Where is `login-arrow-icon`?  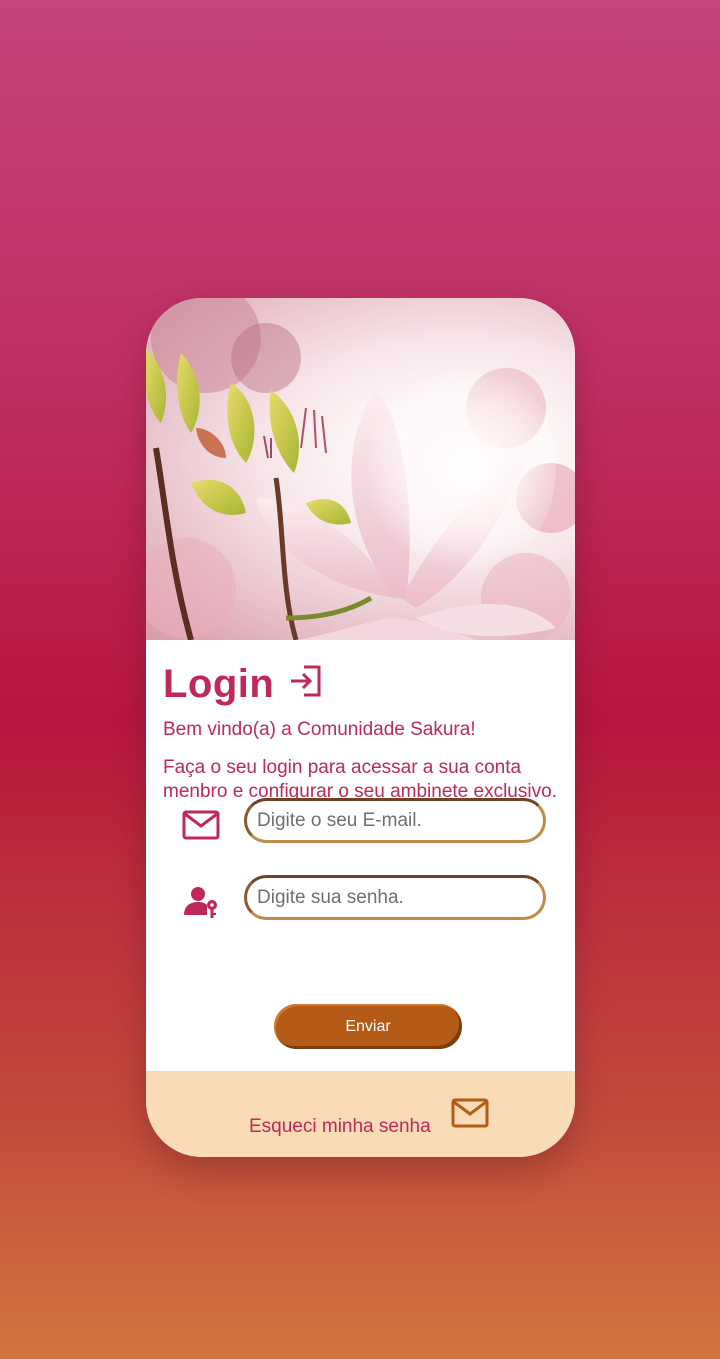 login-arrow-icon is located at coordinates (306, 681).